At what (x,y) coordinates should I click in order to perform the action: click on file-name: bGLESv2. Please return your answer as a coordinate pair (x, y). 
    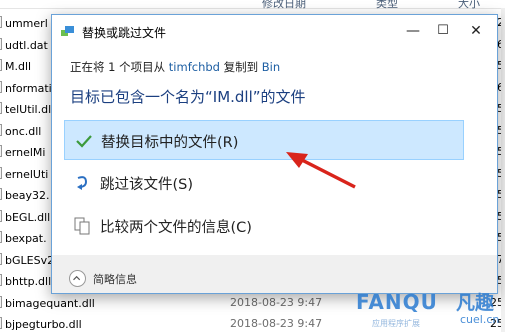
    Looking at the image, I should click on (27, 259).